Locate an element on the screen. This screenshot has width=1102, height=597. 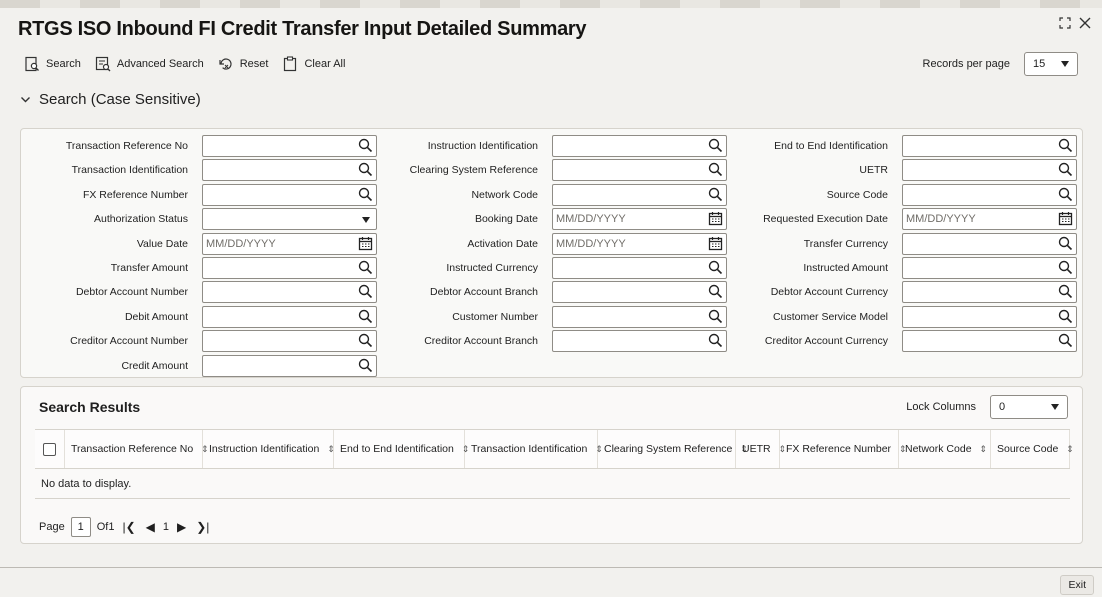
creditor-account-number-input is located at coordinates (289, 341).